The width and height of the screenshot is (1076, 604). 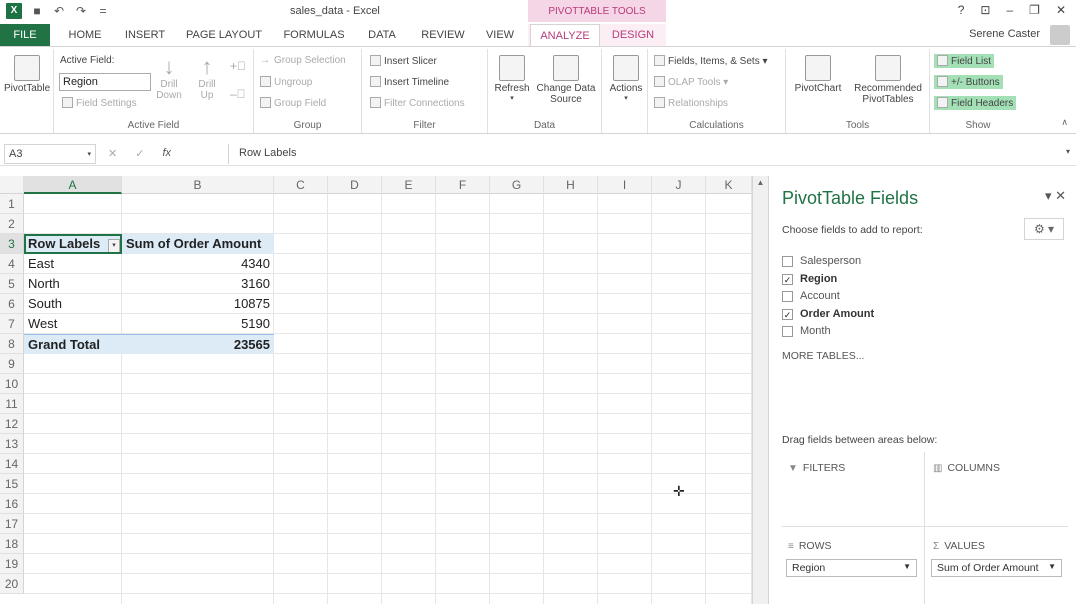 I want to click on group-selection-button: → Group Selection, so click(x=303, y=60).